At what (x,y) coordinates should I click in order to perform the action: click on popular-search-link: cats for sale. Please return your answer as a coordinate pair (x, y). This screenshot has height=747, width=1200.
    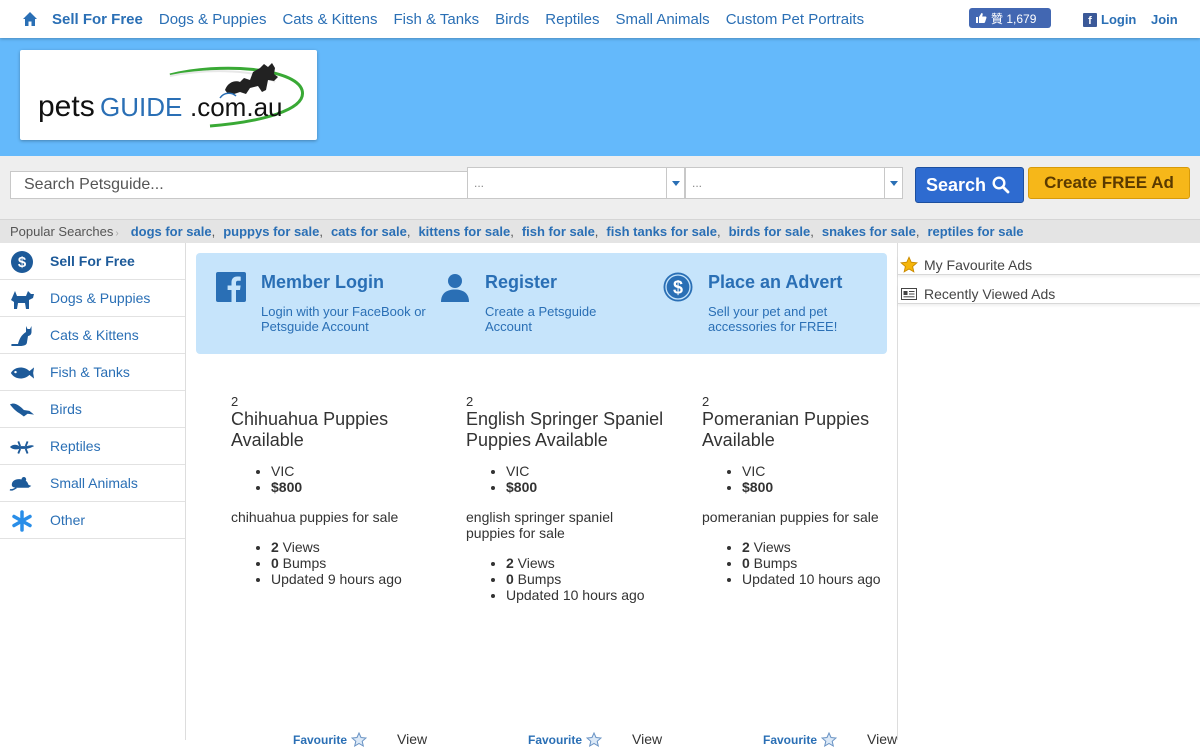
    Looking at the image, I should click on (369, 231).